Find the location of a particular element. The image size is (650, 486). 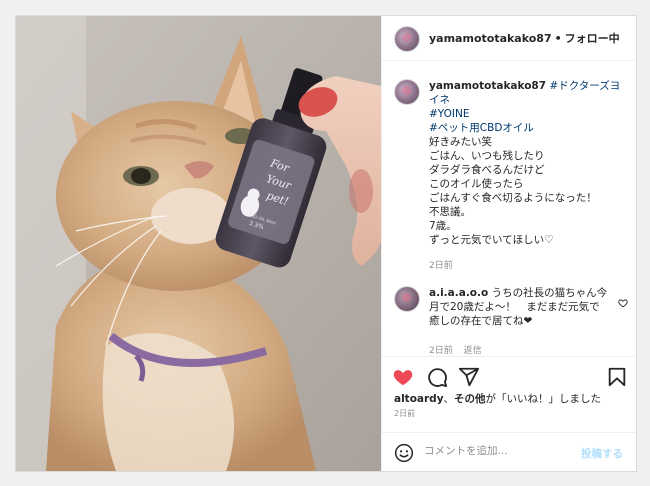

caption-username: yamamototakako87 is located at coordinates (487, 86).